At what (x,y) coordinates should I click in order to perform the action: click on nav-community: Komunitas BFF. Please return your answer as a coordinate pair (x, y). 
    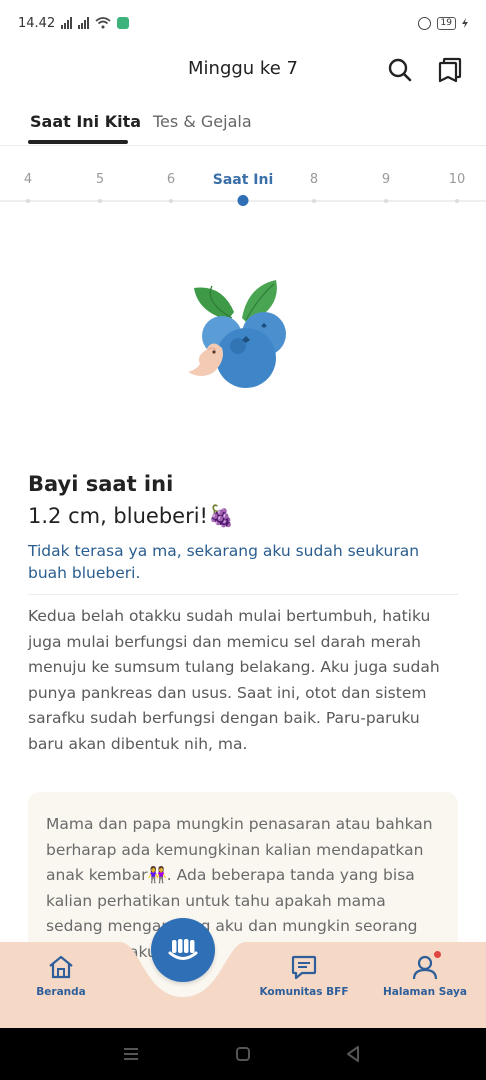
    Looking at the image, I should click on (304, 976).